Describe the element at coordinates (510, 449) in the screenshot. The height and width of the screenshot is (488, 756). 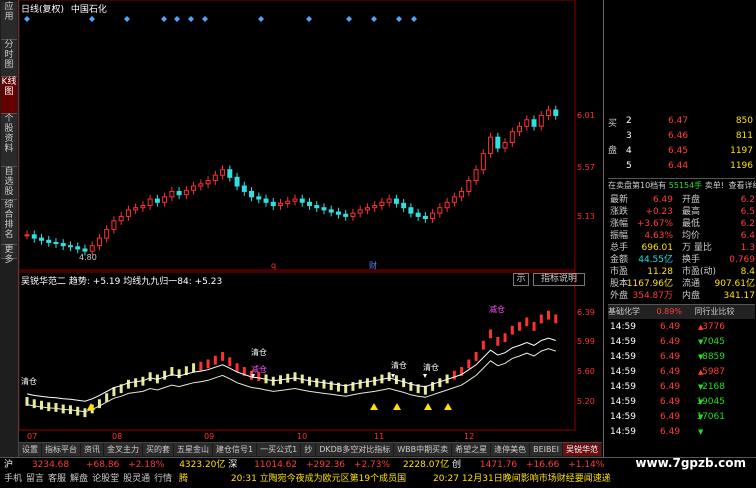
I see `indicator-tab: 逢停美色` at that location.